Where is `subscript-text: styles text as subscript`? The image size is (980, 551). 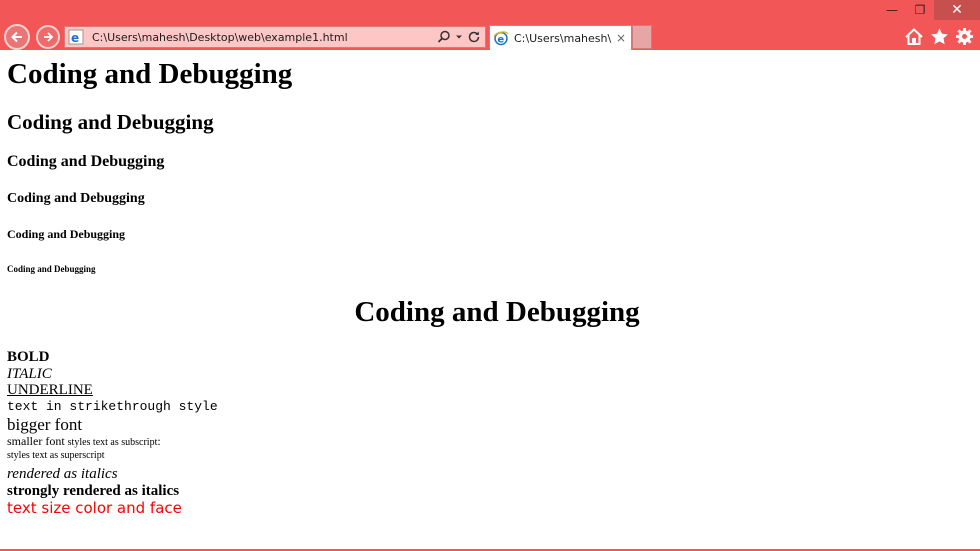
subscript-text: styles text as subscript is located at coordinates (112, 442).